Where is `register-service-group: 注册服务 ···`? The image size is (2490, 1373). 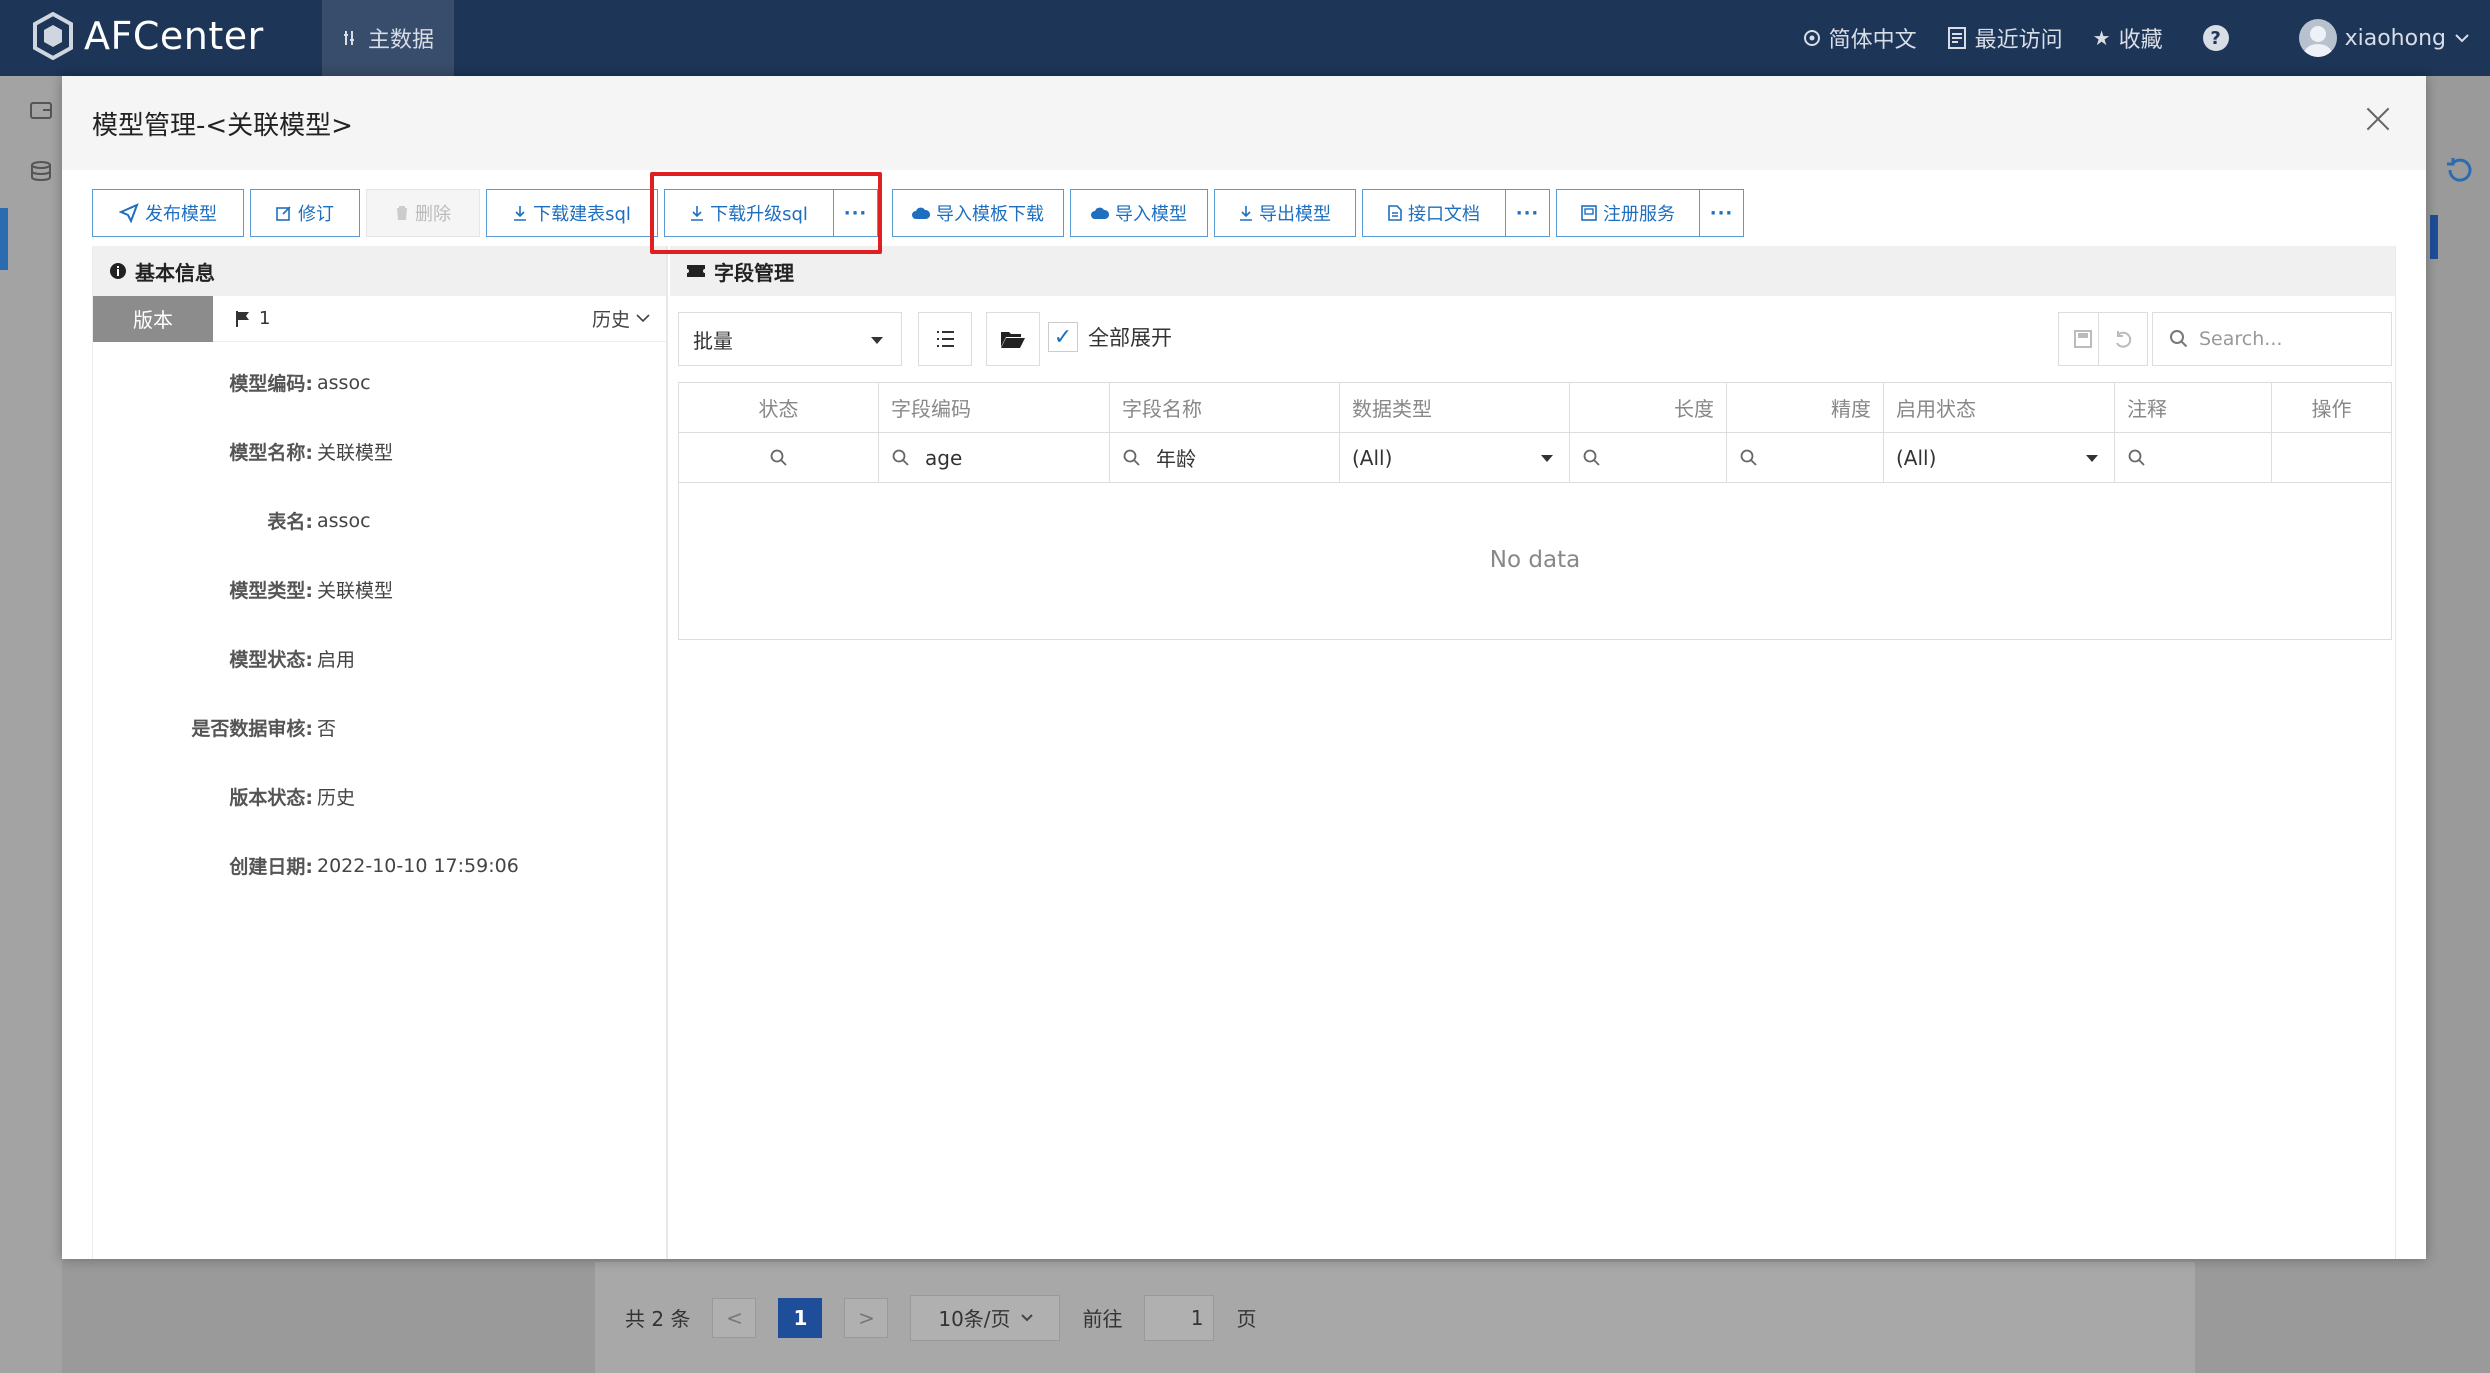 register-service-group: 注册服务 ··· is located at coordinates (1650, 213).